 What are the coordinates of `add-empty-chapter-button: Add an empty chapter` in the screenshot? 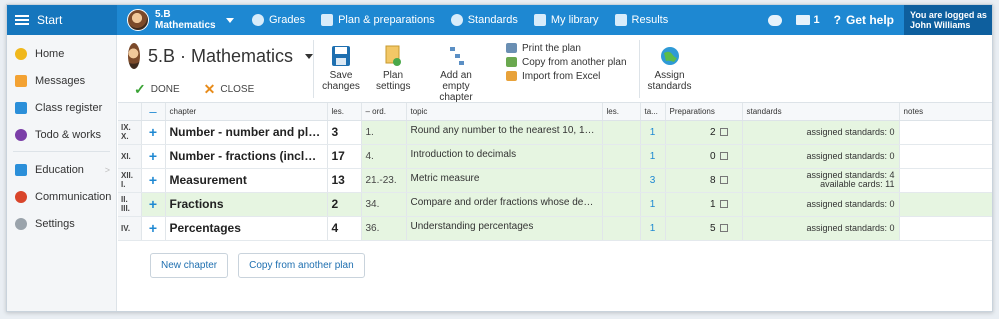 It's located at (456, 74).